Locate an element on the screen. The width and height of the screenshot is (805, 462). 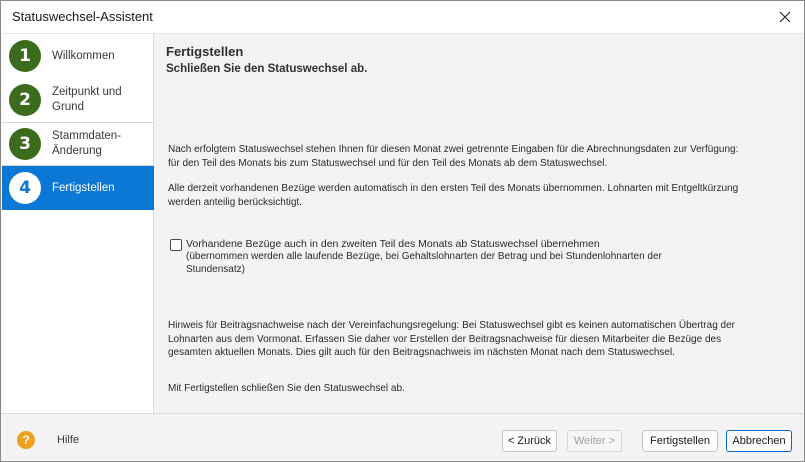
step-number-badge: 1 is located at coordinates (25, 56).